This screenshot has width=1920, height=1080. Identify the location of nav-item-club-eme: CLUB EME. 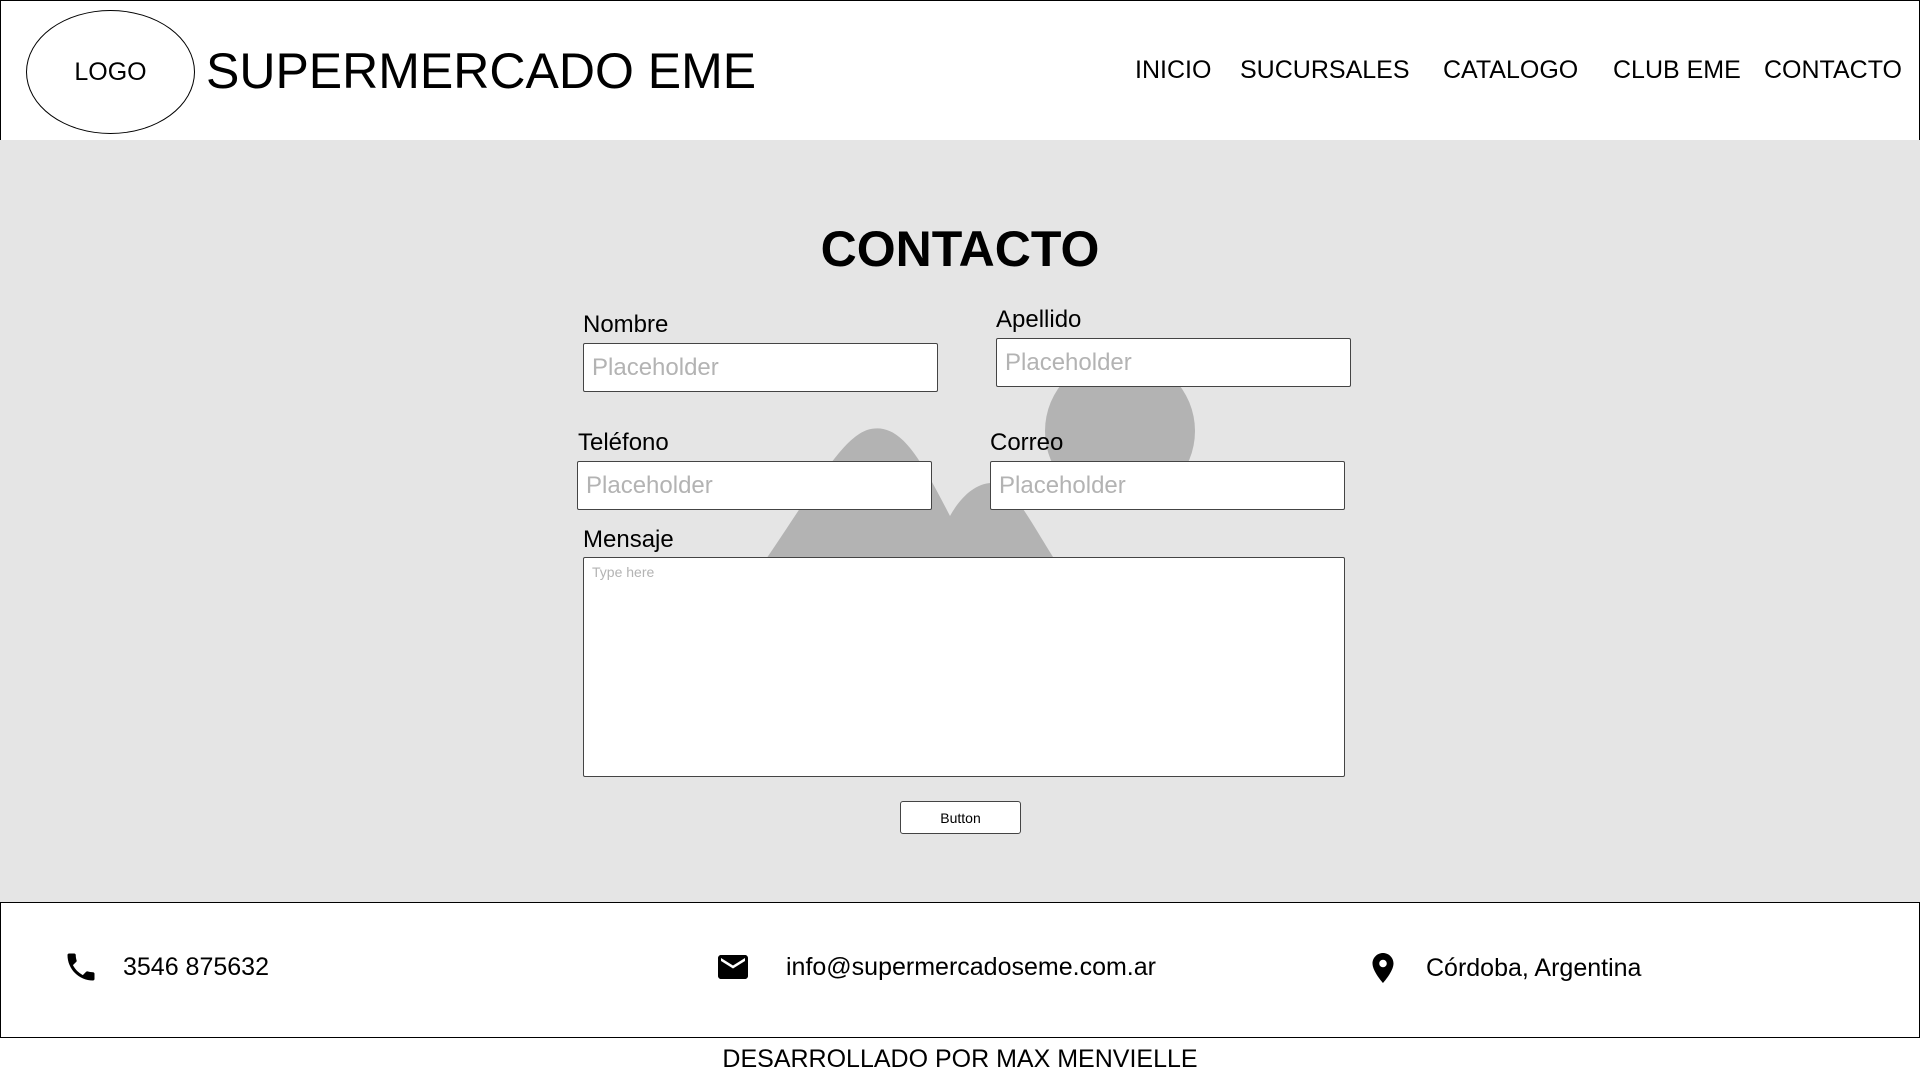
(1677, 70).